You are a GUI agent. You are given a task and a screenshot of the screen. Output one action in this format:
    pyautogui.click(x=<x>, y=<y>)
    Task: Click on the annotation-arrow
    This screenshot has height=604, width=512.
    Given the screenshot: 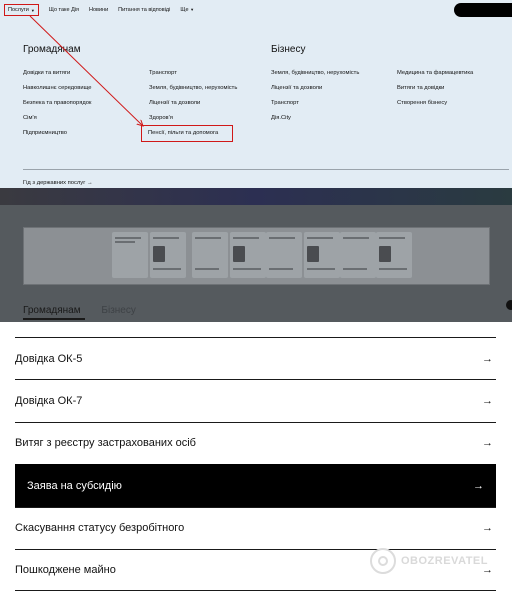 What is the action you would take?
    pyautogui.click(x=86, y=70)
    